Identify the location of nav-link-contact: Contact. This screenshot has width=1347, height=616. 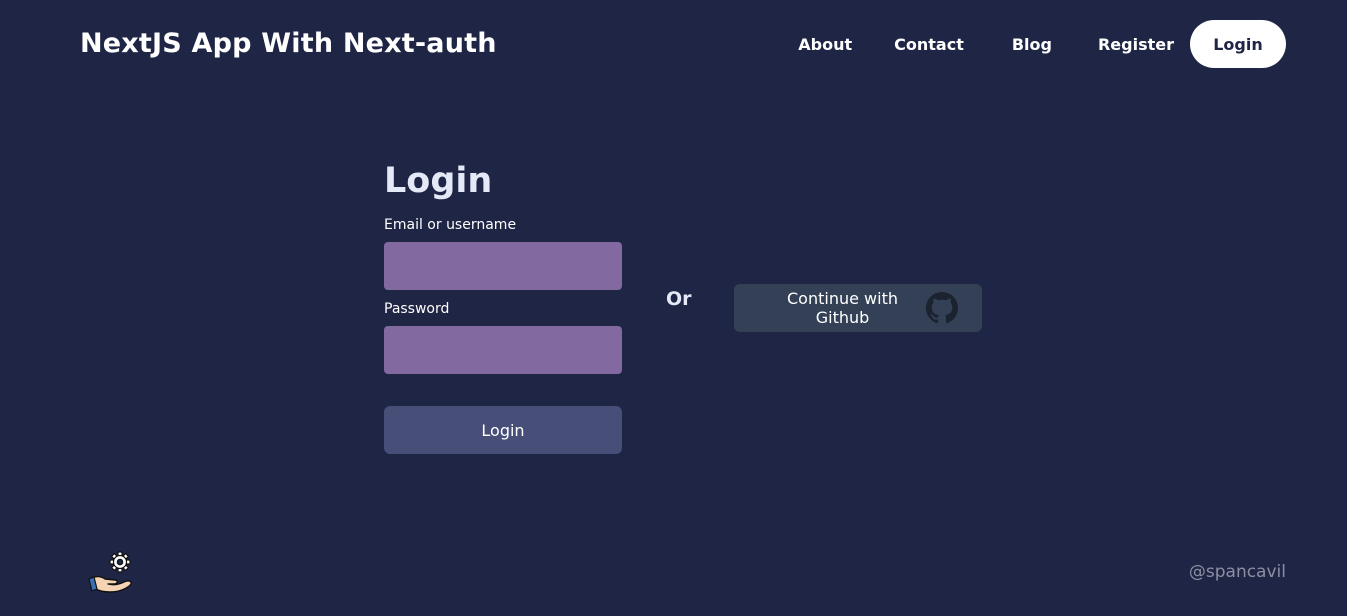
(929, 44).